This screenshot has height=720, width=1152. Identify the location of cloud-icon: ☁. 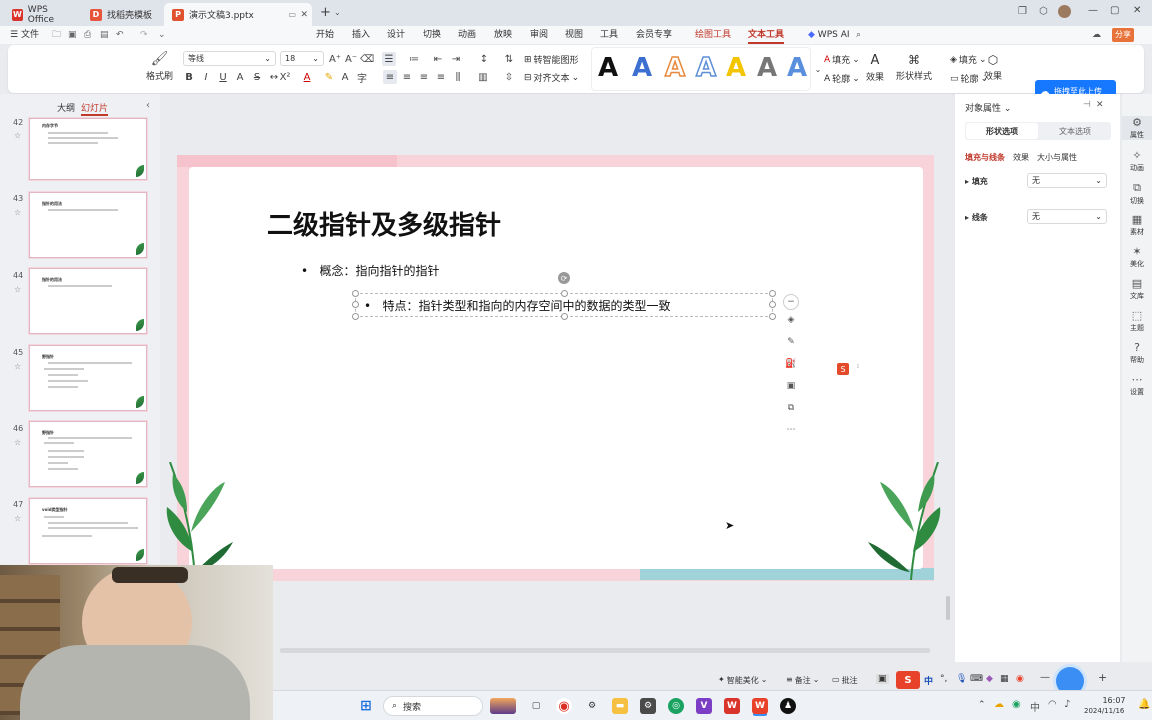
(1096, 35).